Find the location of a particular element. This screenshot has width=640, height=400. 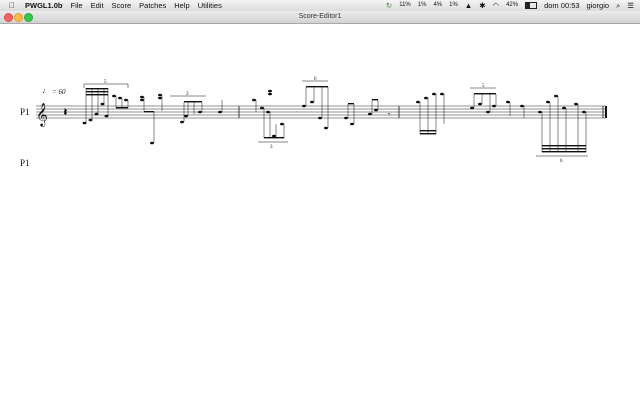

battery-percent: 42% is located at coordinates (512, 5).